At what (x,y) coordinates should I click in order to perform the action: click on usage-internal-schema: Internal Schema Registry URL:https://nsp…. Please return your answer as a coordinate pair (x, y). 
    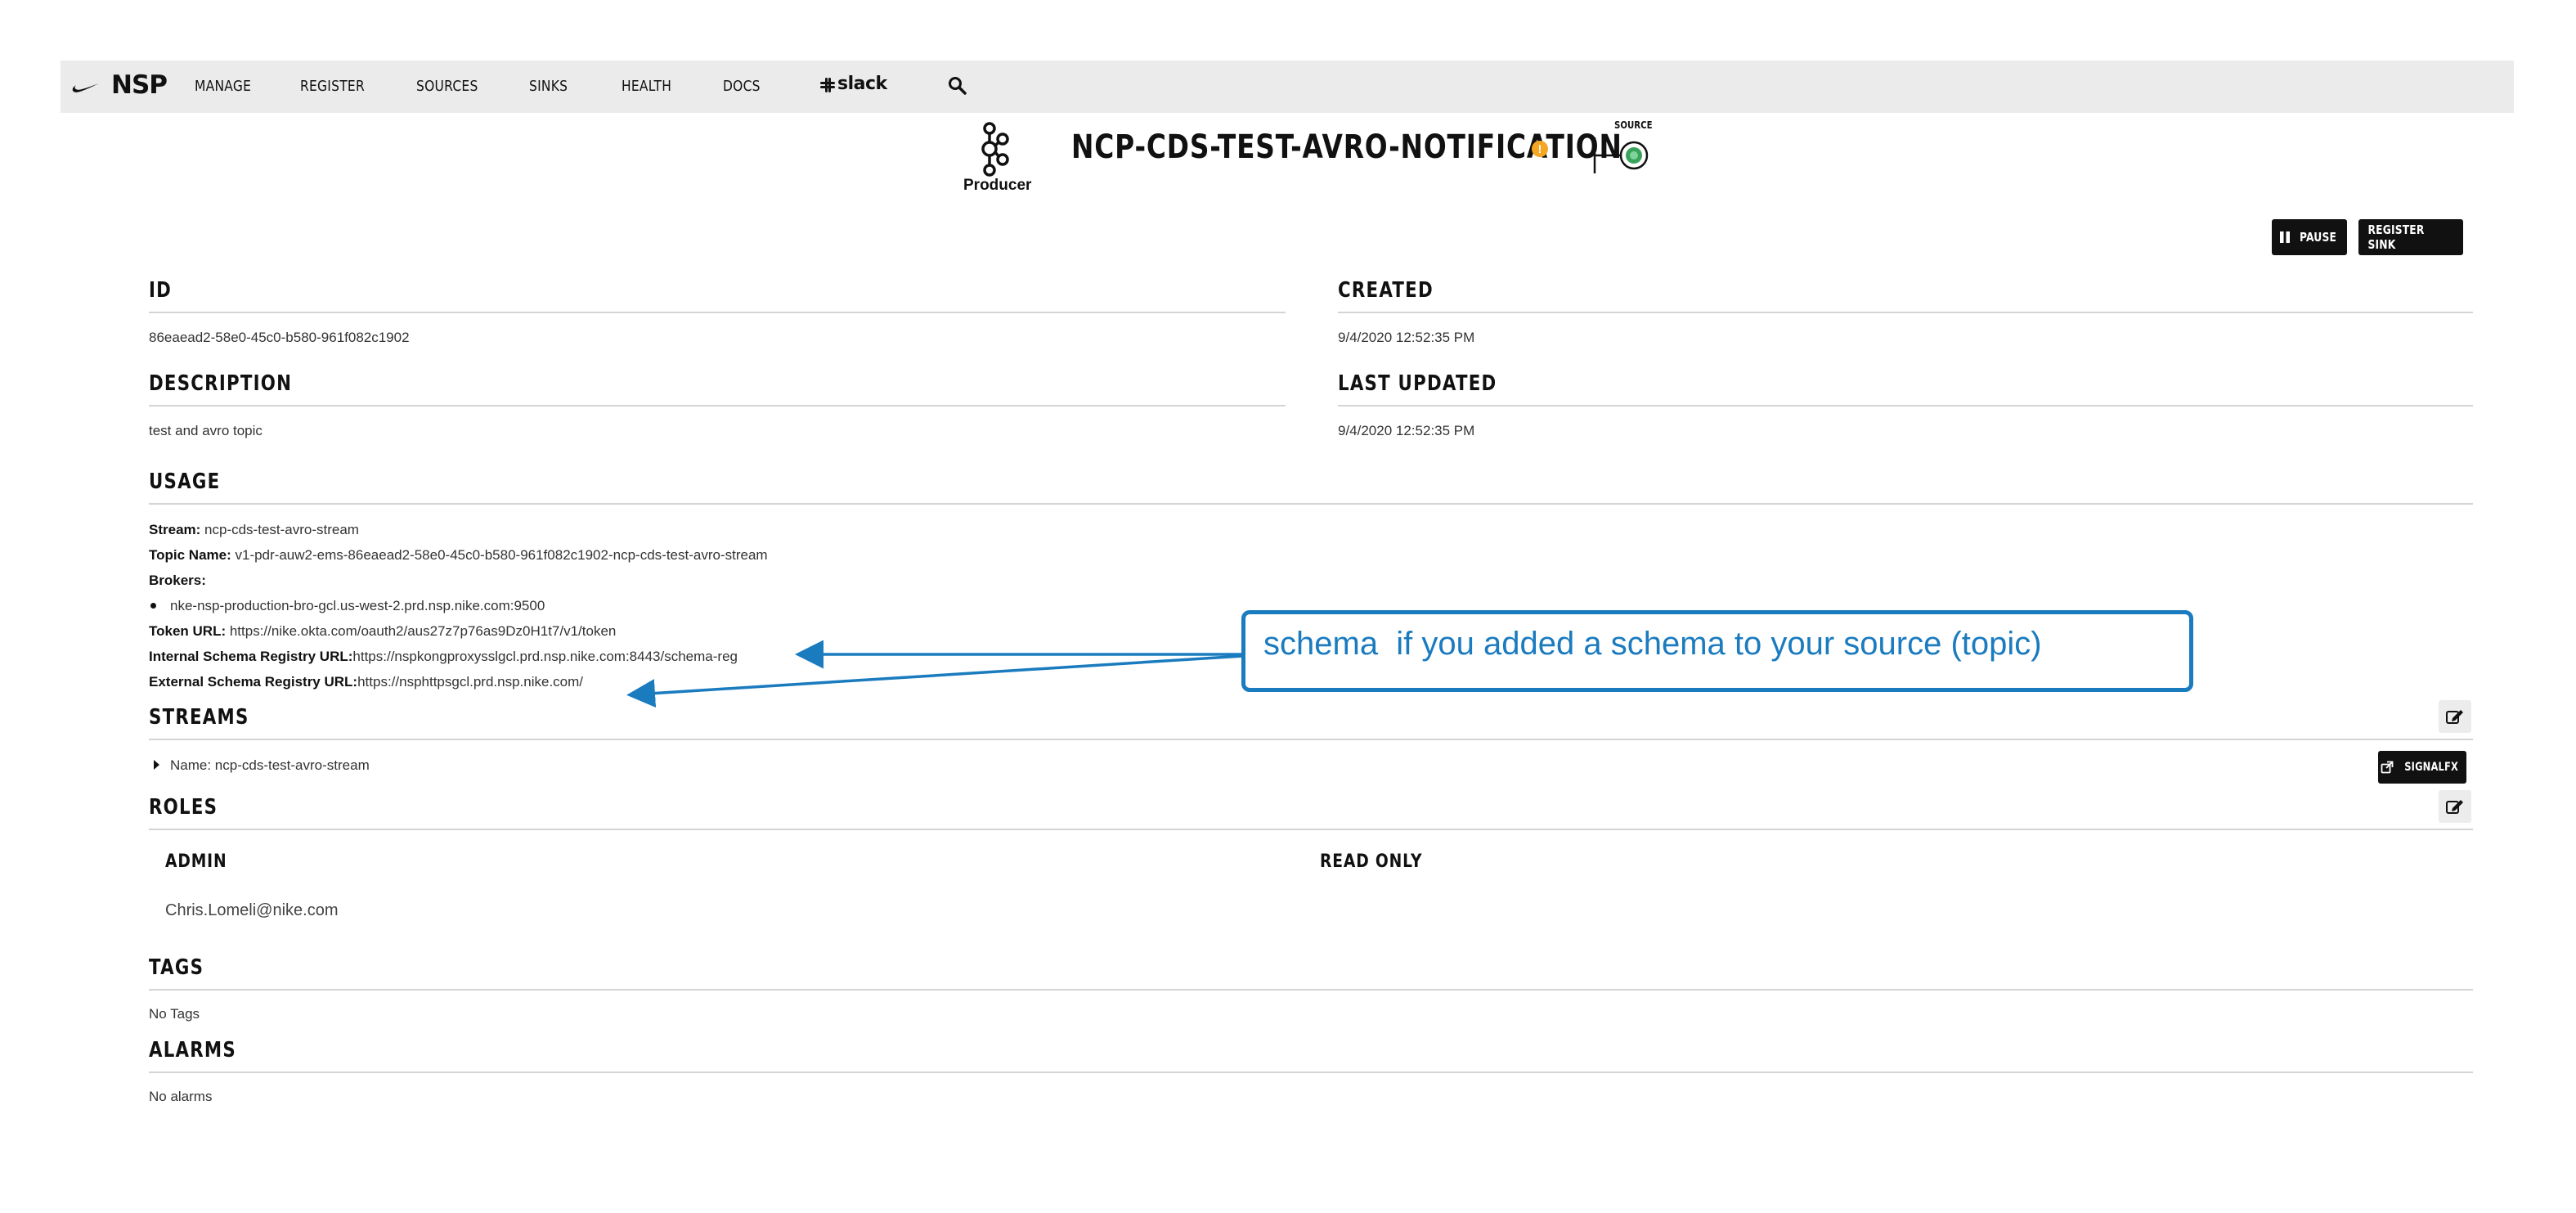
    Looking at the image, I should click on (443, 657).